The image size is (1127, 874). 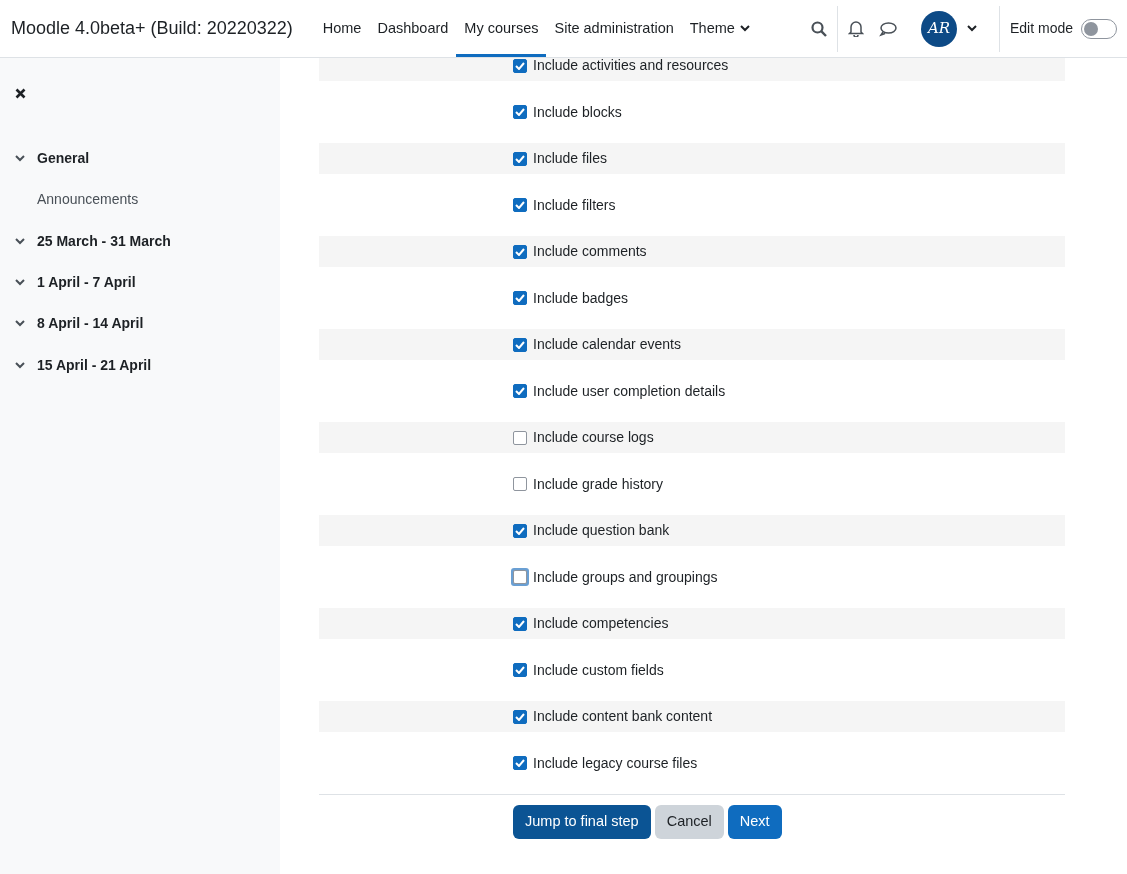 I want to click on checkbox-label: Include files, so click(x=570, y=158).